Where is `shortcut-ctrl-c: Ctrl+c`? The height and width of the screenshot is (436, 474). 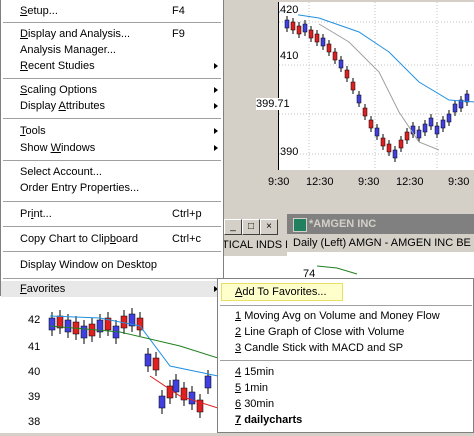 shortcut-ctrl-c: Ctrl+c is located at coordinates (187, 239).